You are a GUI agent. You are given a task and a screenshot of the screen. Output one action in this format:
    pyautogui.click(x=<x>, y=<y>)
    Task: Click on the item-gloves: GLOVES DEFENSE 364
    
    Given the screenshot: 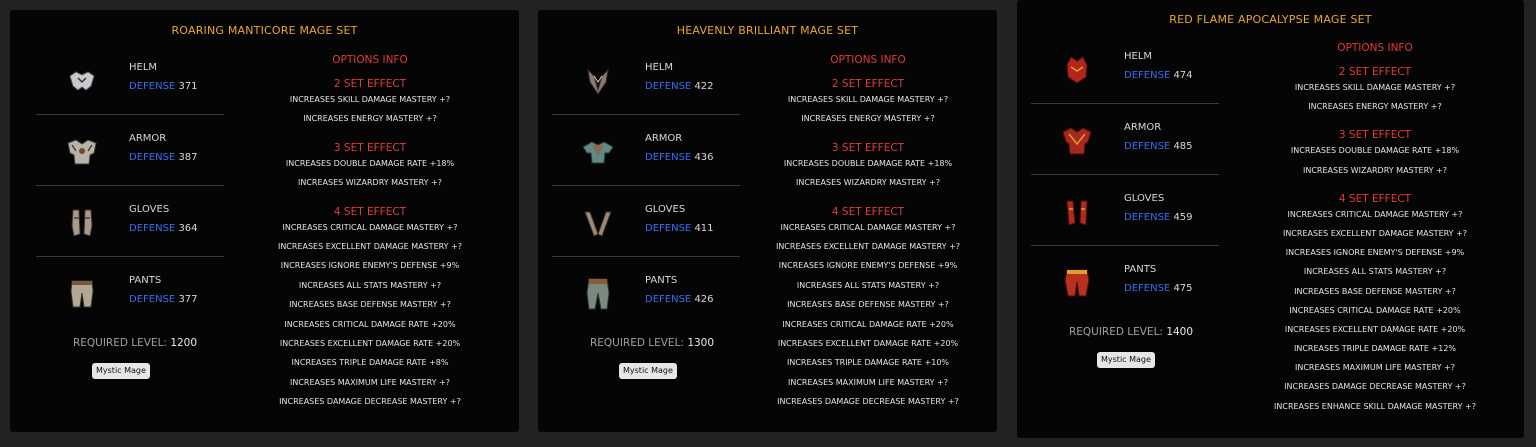 What is the action you would take?
    pyautogui.click(x=130, y=221)
    